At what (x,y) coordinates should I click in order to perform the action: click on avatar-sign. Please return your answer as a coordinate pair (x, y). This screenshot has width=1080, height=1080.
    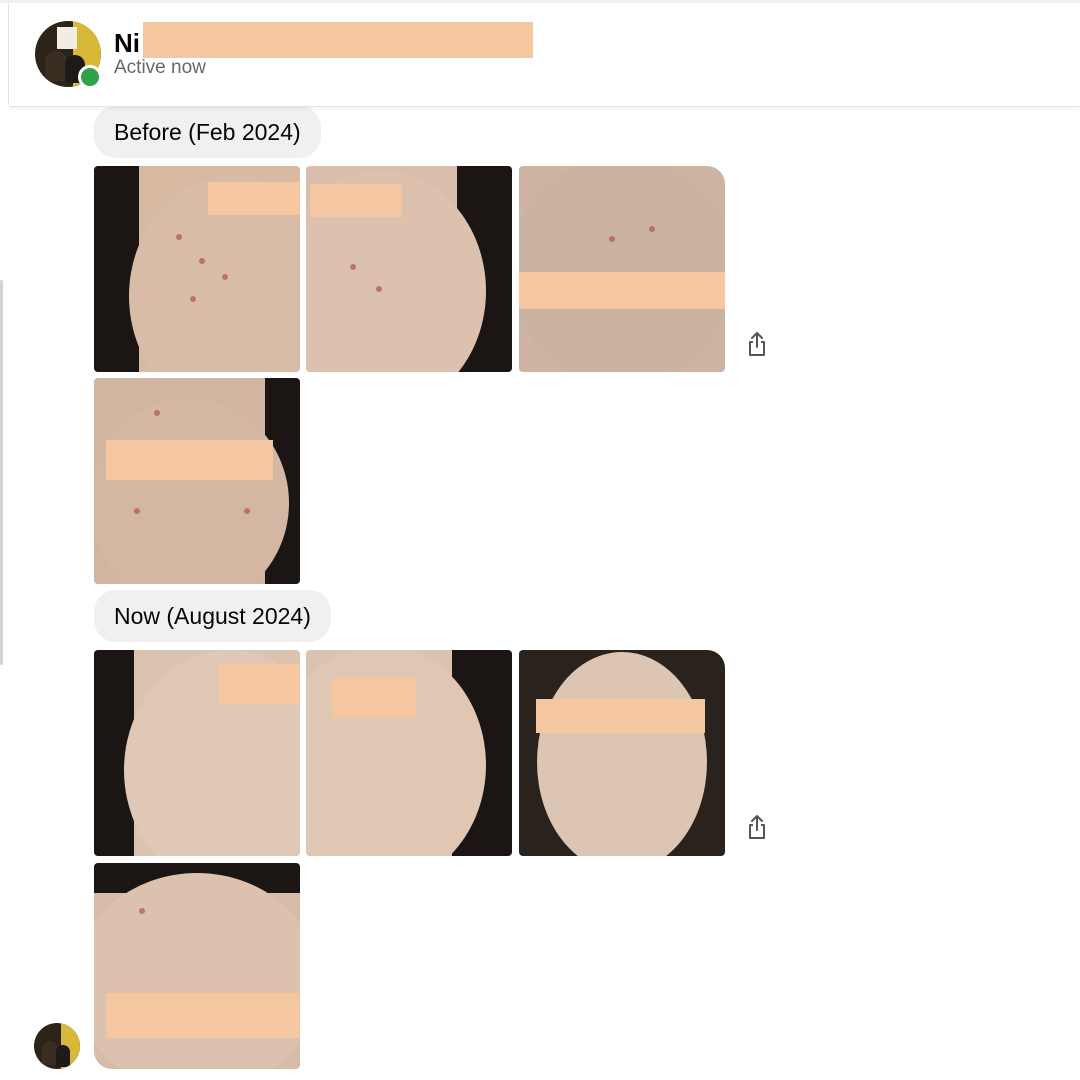
    Looking at the image, I should click on (67, 38).